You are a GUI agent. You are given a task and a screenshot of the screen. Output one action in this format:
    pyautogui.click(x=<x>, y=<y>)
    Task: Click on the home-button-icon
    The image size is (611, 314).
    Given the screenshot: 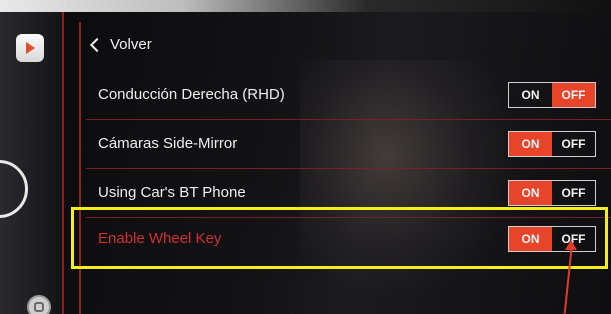 What is the action you would take?
    pyautogui.click(x=39, y=304)
    